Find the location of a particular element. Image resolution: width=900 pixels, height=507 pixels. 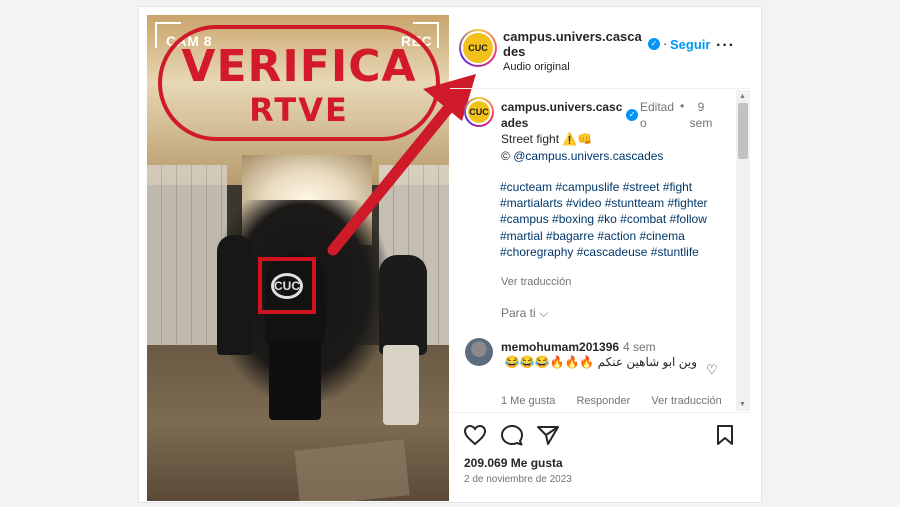

hashtag-link: #fighter is located at coordinates (687, 203).